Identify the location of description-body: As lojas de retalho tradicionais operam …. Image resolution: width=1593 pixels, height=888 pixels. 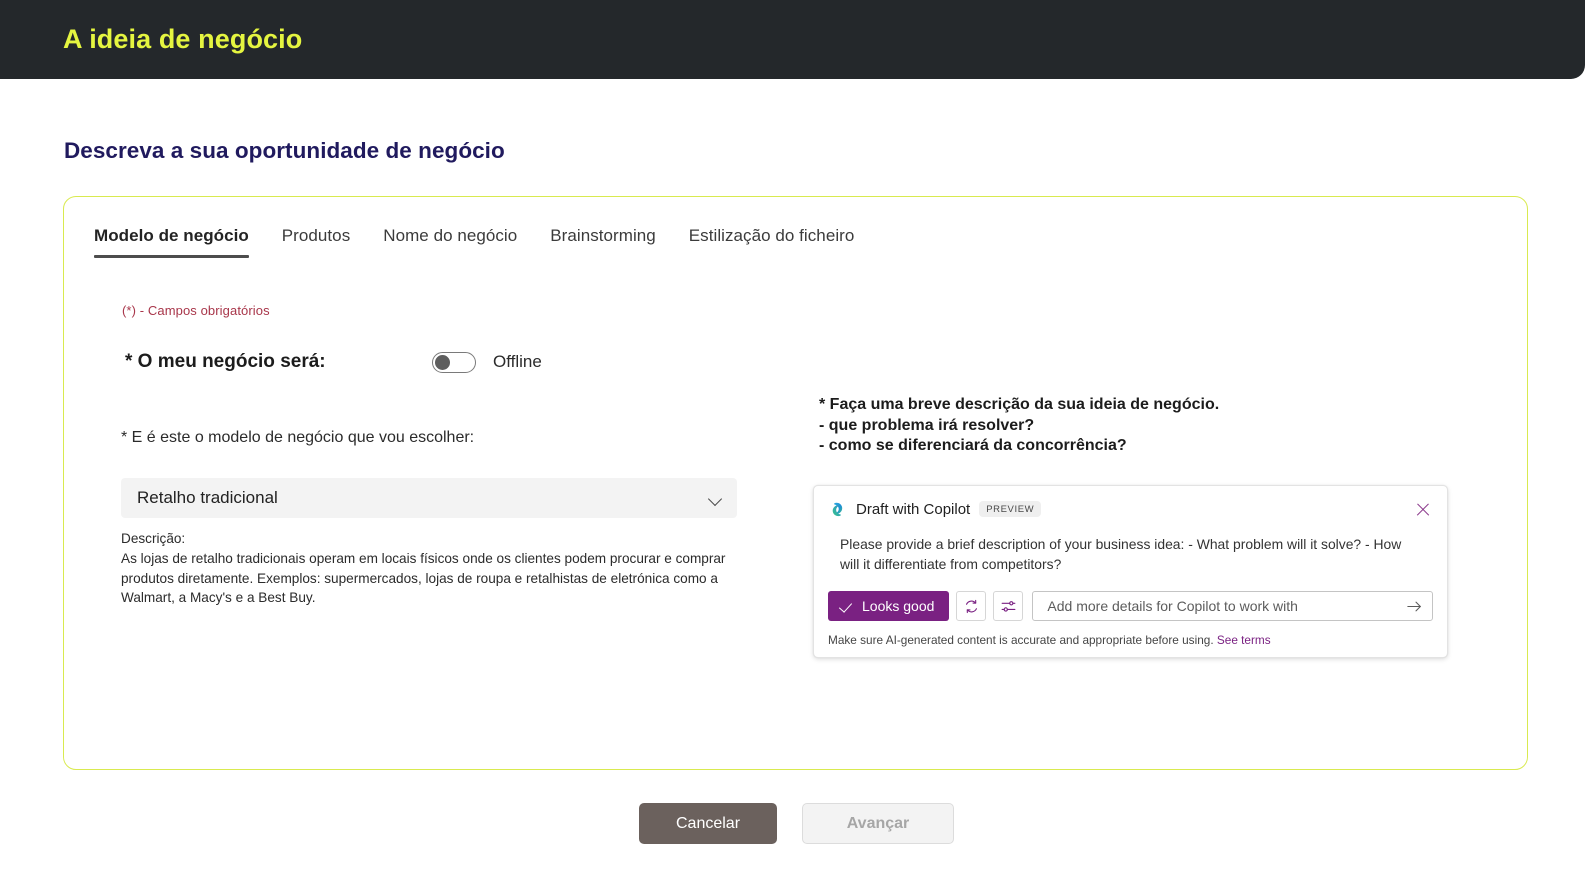
(423, 578).